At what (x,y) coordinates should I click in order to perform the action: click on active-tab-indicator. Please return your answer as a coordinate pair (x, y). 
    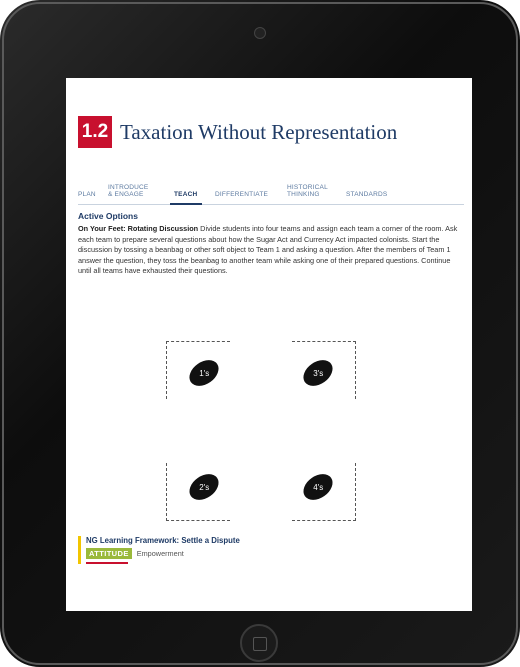
    Looking at the image, I should click on (186, 204).